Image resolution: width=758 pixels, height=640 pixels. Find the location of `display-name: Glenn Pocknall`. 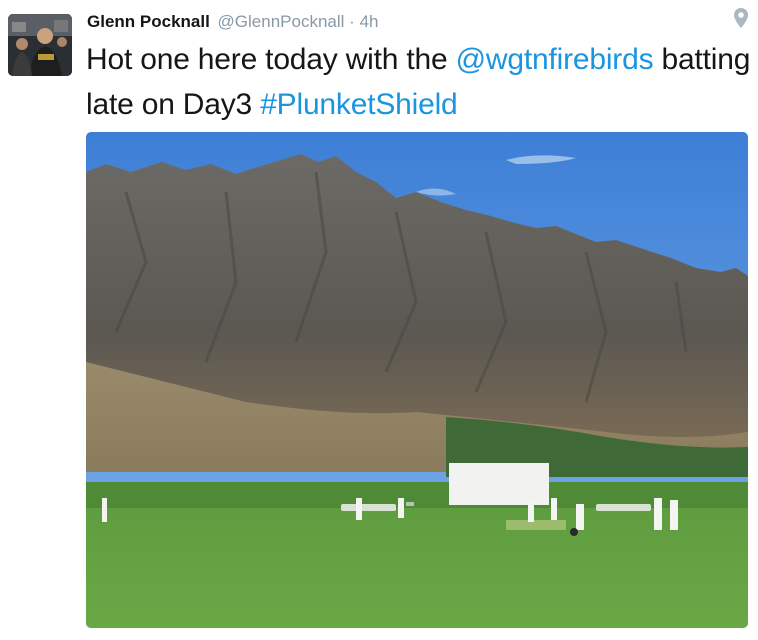

display-name: Glenn Pocknall is located at coordinates (148, 21).